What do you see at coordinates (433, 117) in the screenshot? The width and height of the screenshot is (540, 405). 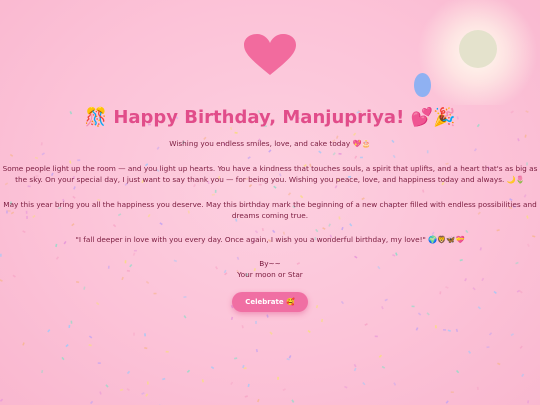 I see `hearts-party-icon: 💕🎉` at bounding box center [433, 117].